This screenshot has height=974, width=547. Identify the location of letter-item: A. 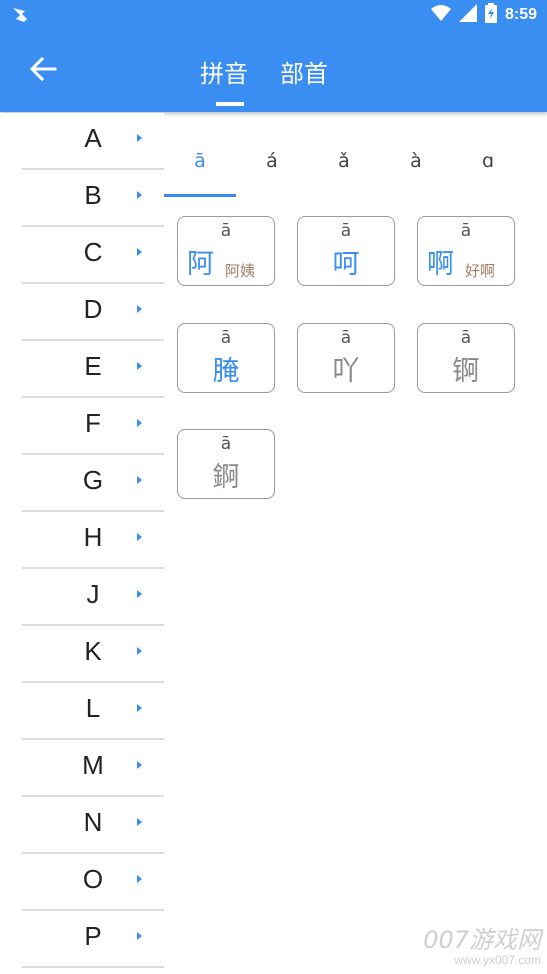
(93, 141).